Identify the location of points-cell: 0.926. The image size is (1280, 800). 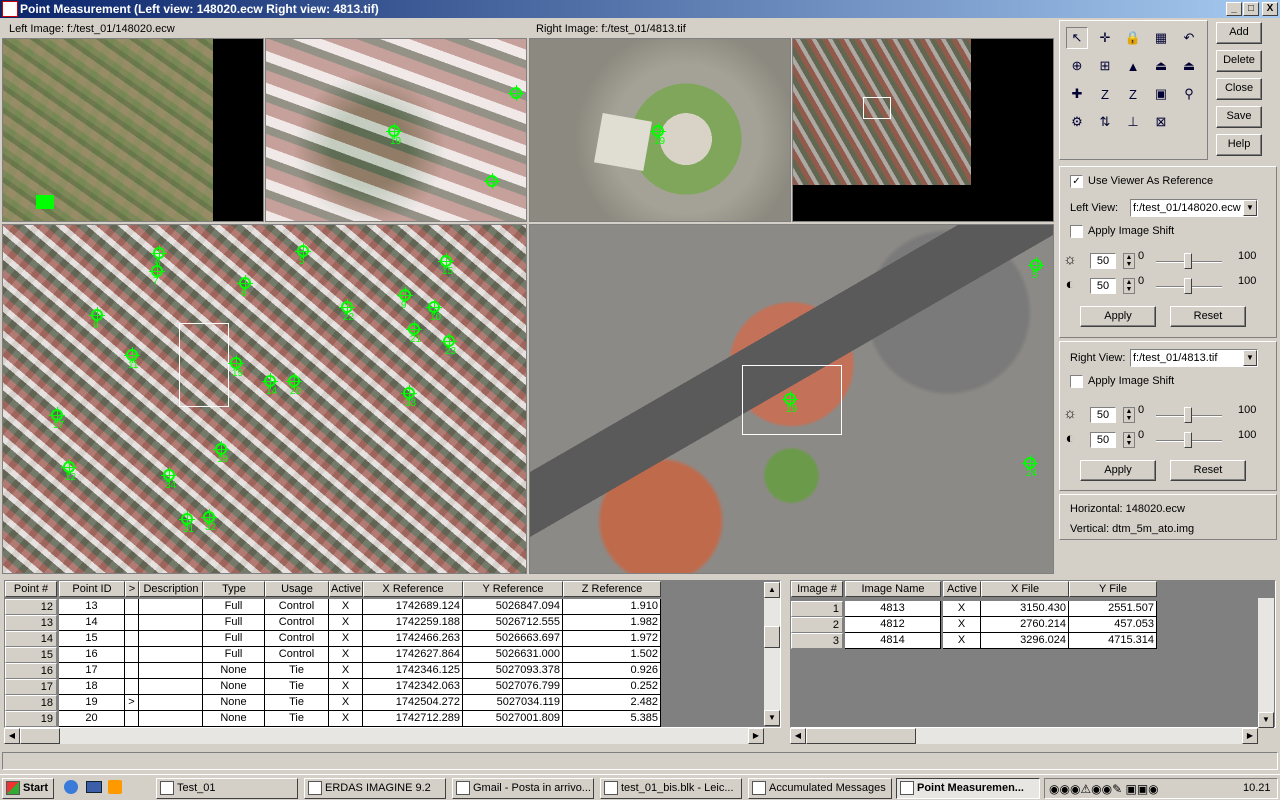
(612, 671).